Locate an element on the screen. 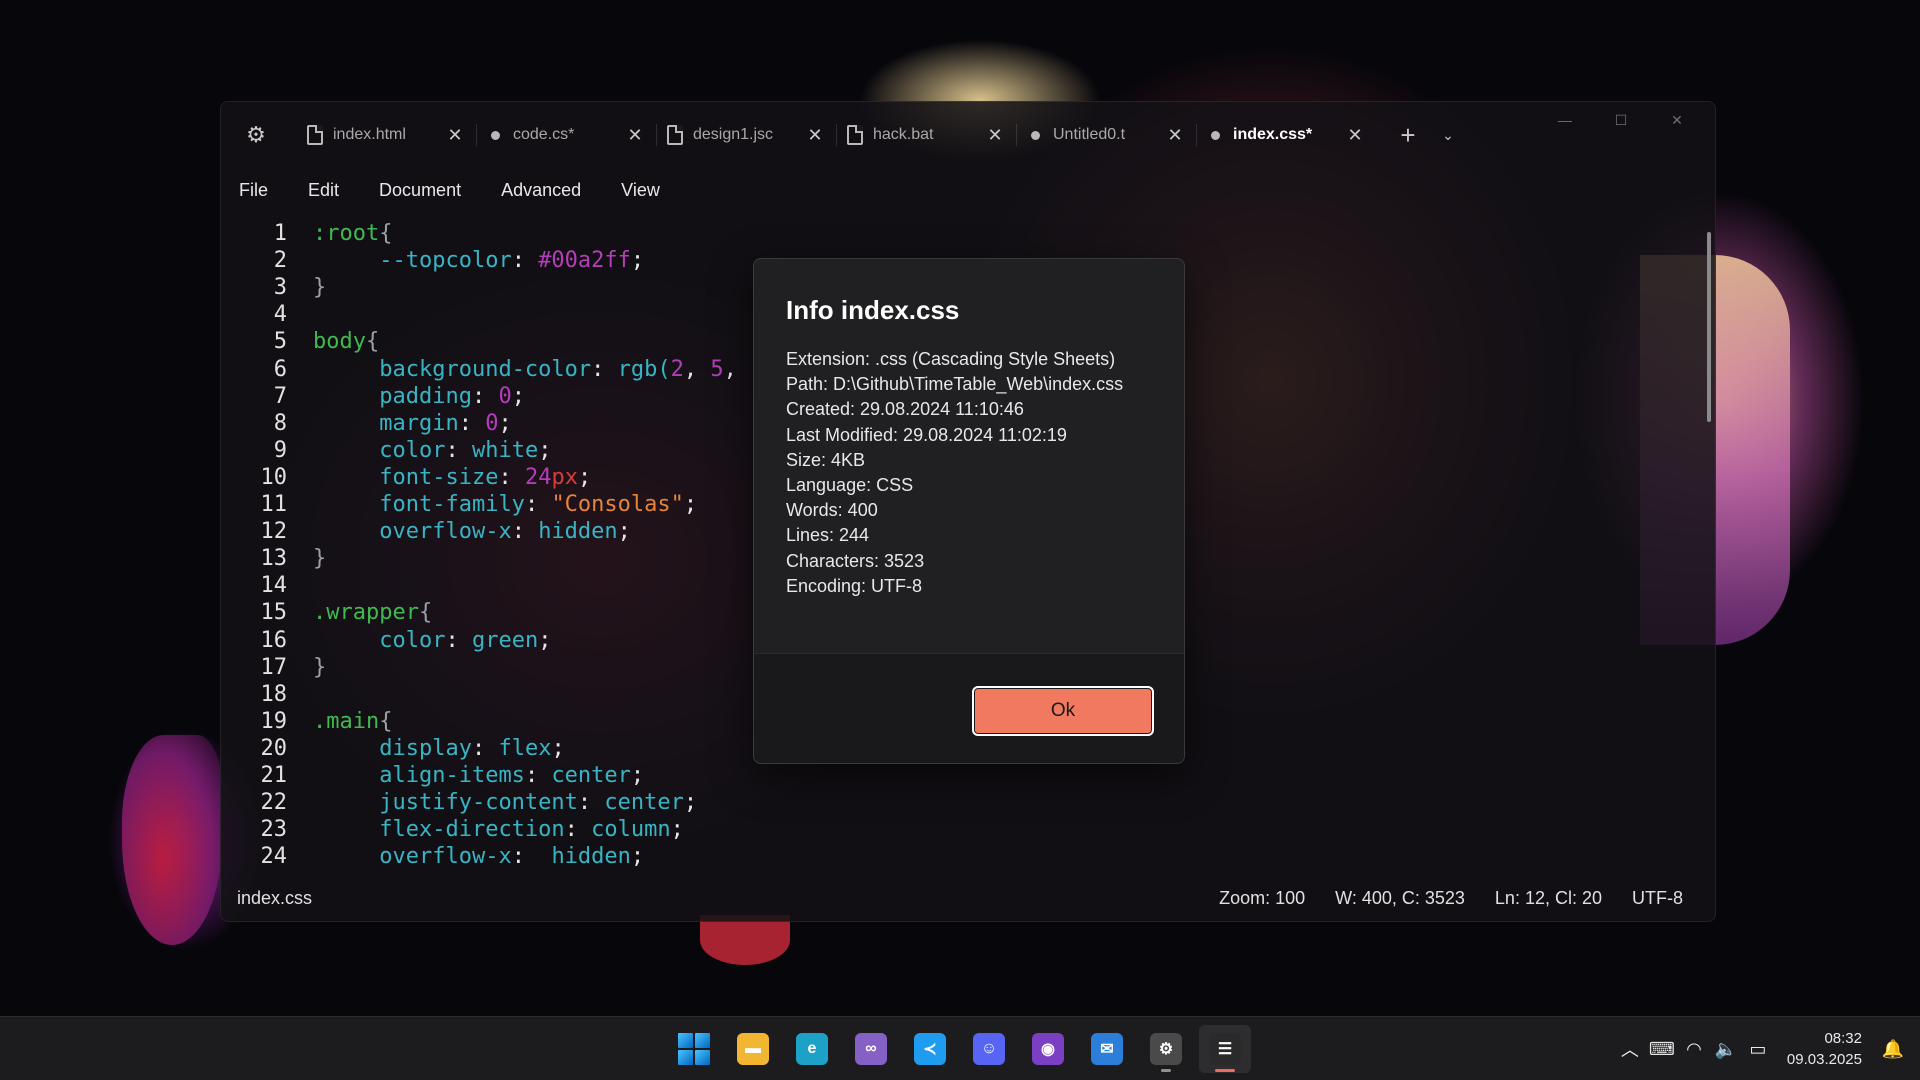  code-token: padding is located at coordinates (425, 396).